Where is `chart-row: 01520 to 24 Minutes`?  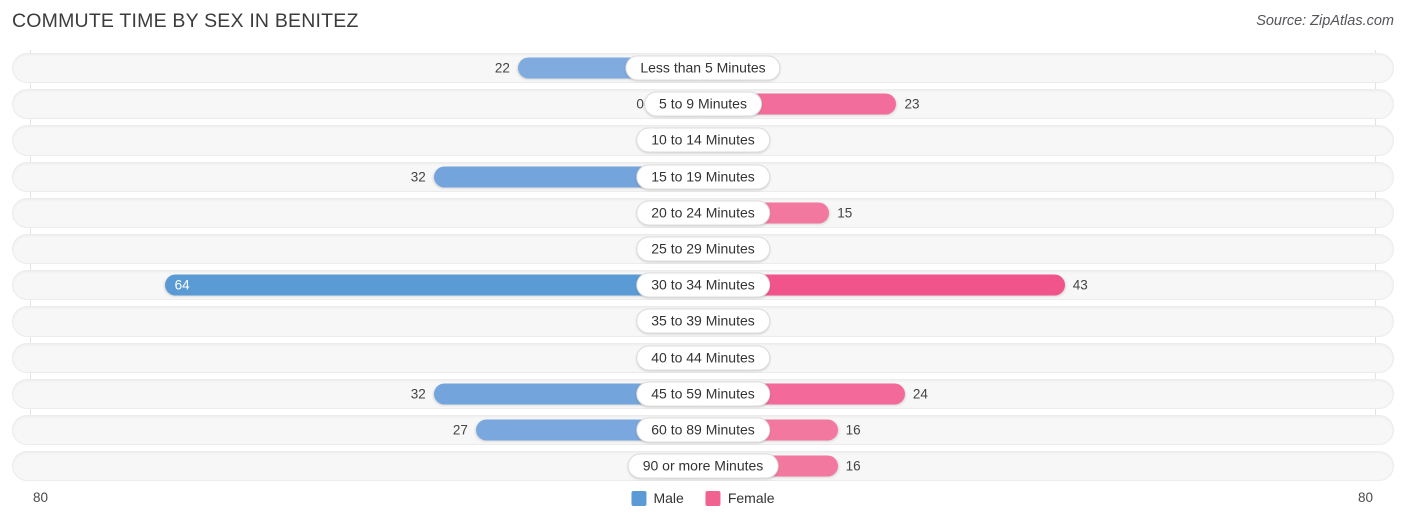 chart-row: 01520 to 24 Minutes is located at coordinates (703, 213).